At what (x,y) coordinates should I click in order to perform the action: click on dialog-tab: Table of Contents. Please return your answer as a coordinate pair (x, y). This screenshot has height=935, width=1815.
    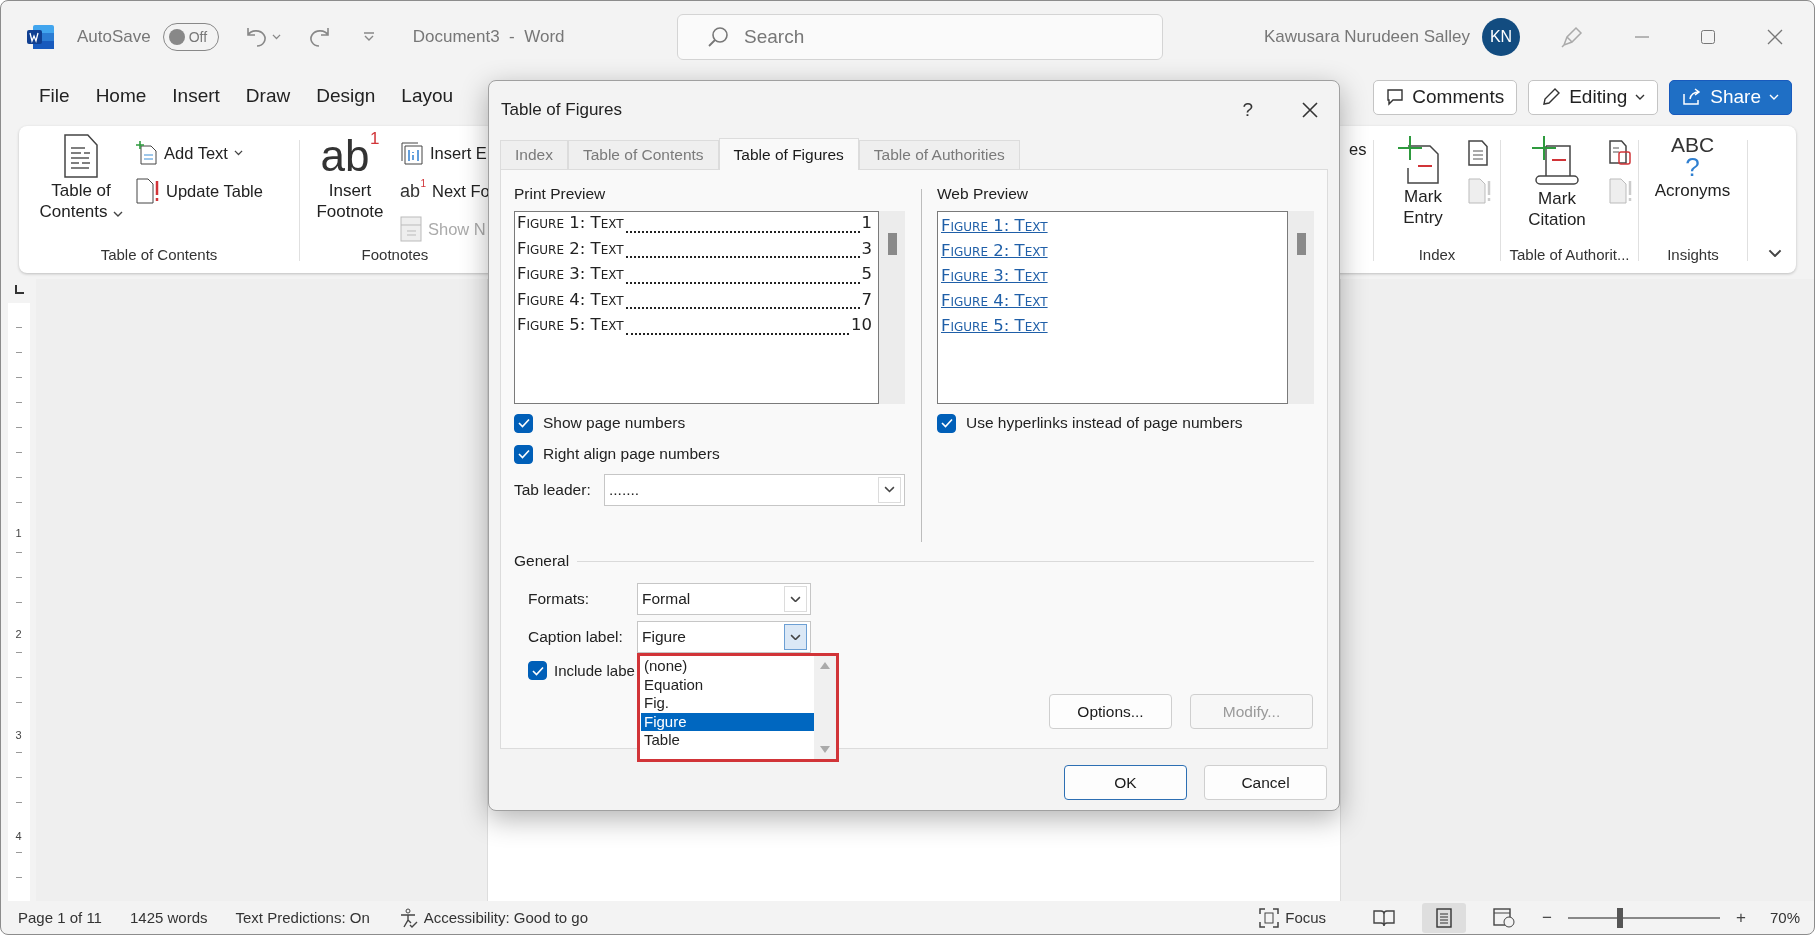
    Looking at the image, I should click on (643, 154).